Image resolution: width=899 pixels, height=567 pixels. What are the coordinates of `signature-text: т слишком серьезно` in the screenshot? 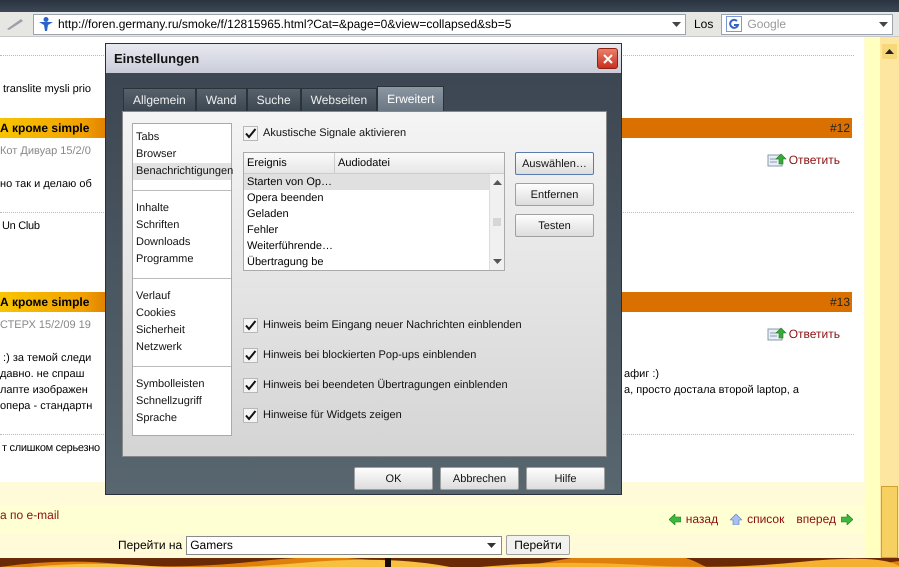 It's located at (51, 448).